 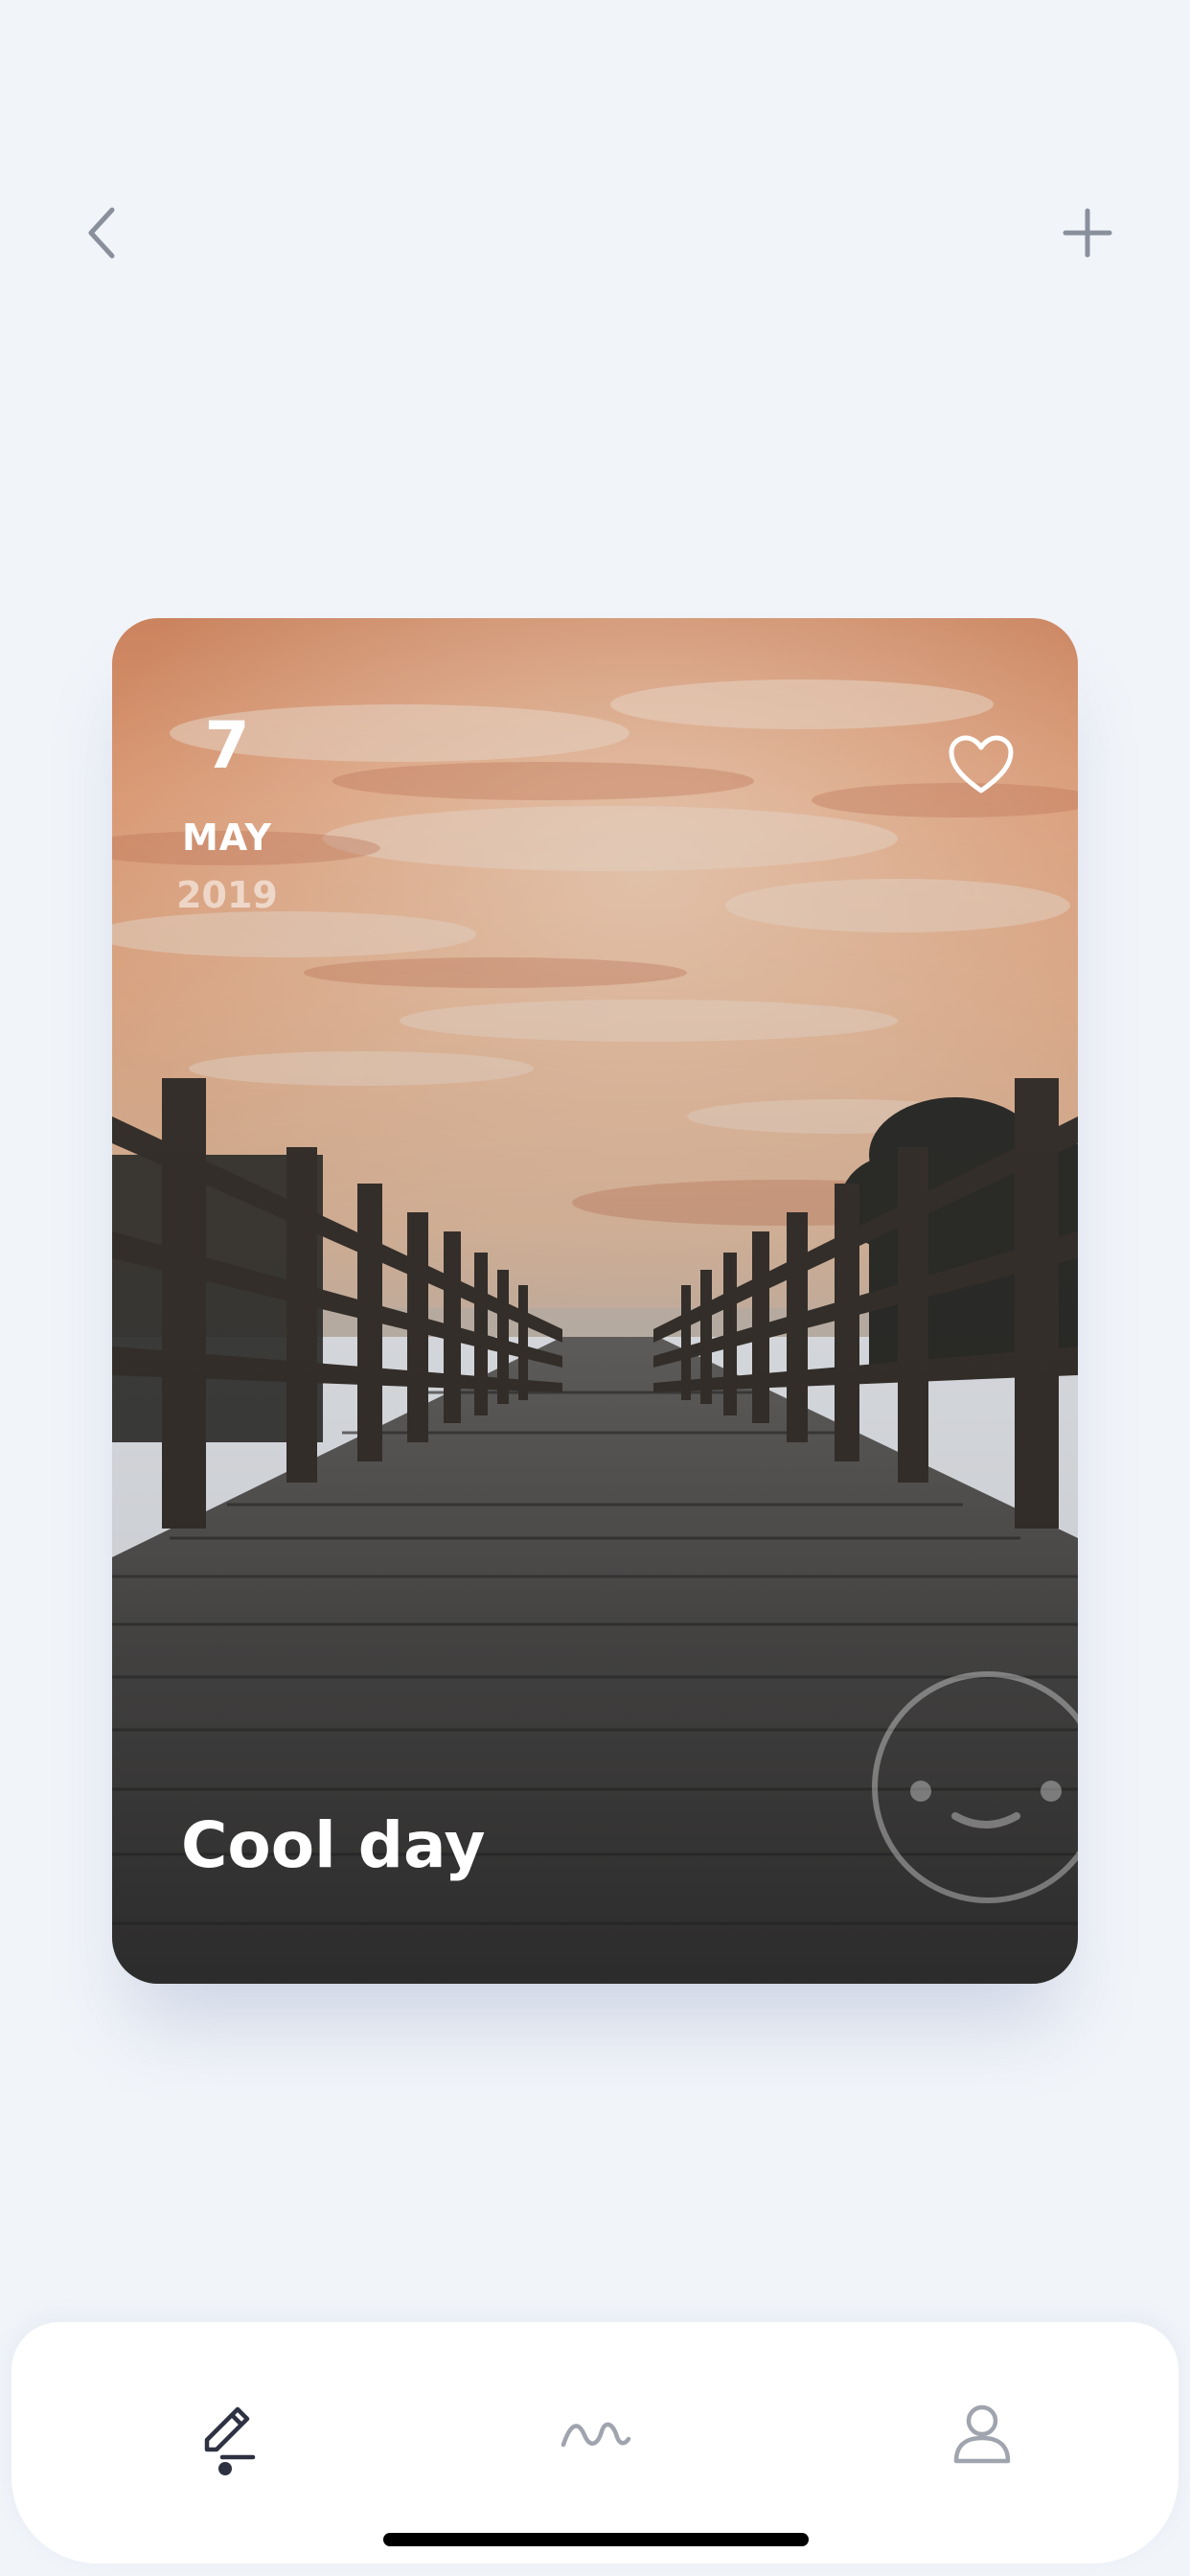 I want to click on home-indicator, so click(x=596, y=2539).